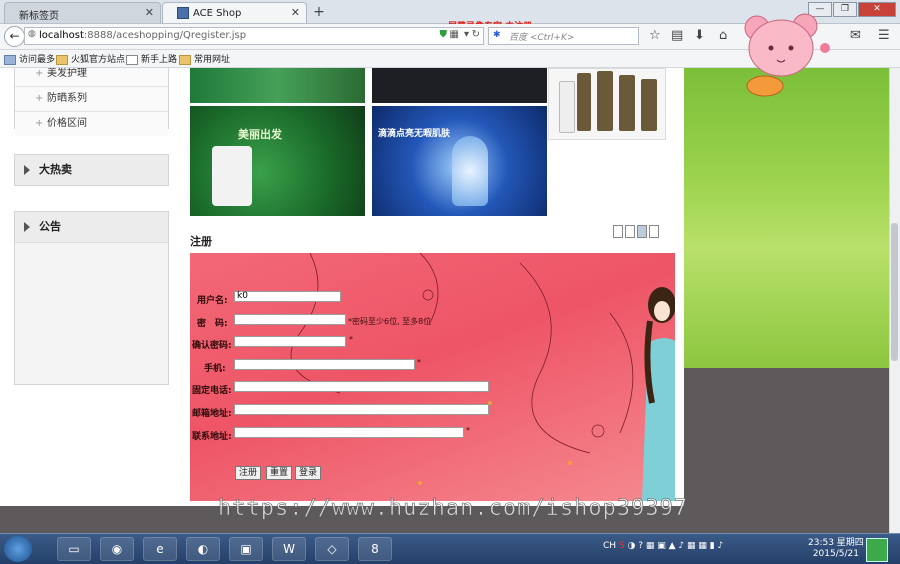  I want to click on menu-item-price: + 价格区间, so click(91, 124).